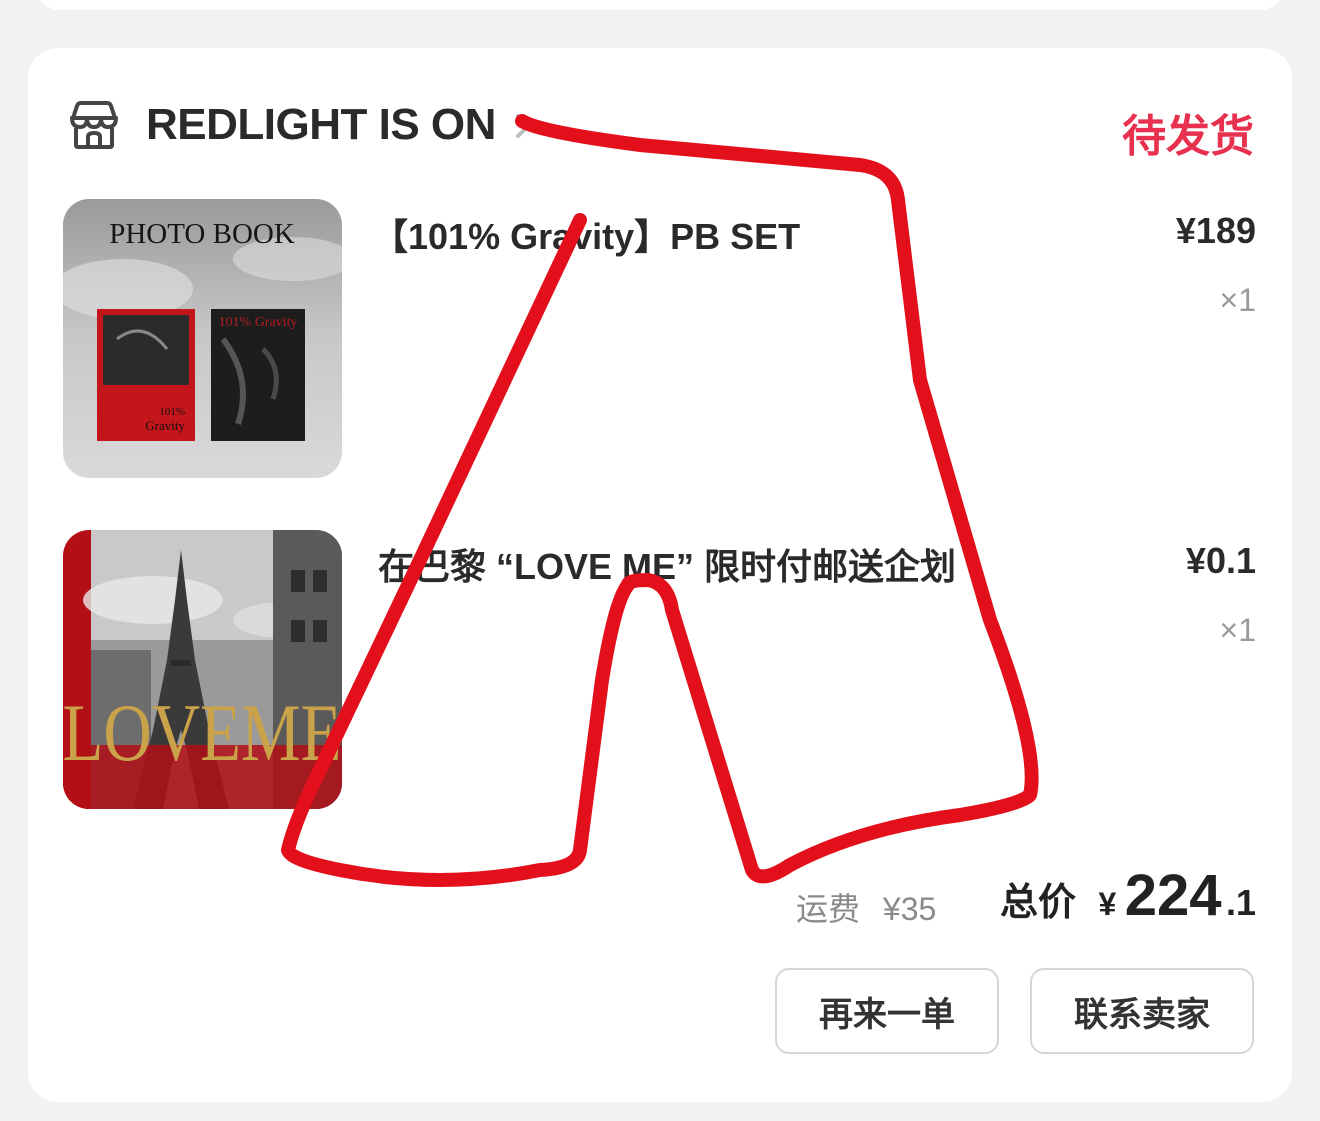 Image resolution: width=1320 pixels, height=1121 pixels. What do you see at coordinates (866, 907) in the screenshot?
I see `shipping-fee: 运费 ¥35` at bounding box center [866, 907].